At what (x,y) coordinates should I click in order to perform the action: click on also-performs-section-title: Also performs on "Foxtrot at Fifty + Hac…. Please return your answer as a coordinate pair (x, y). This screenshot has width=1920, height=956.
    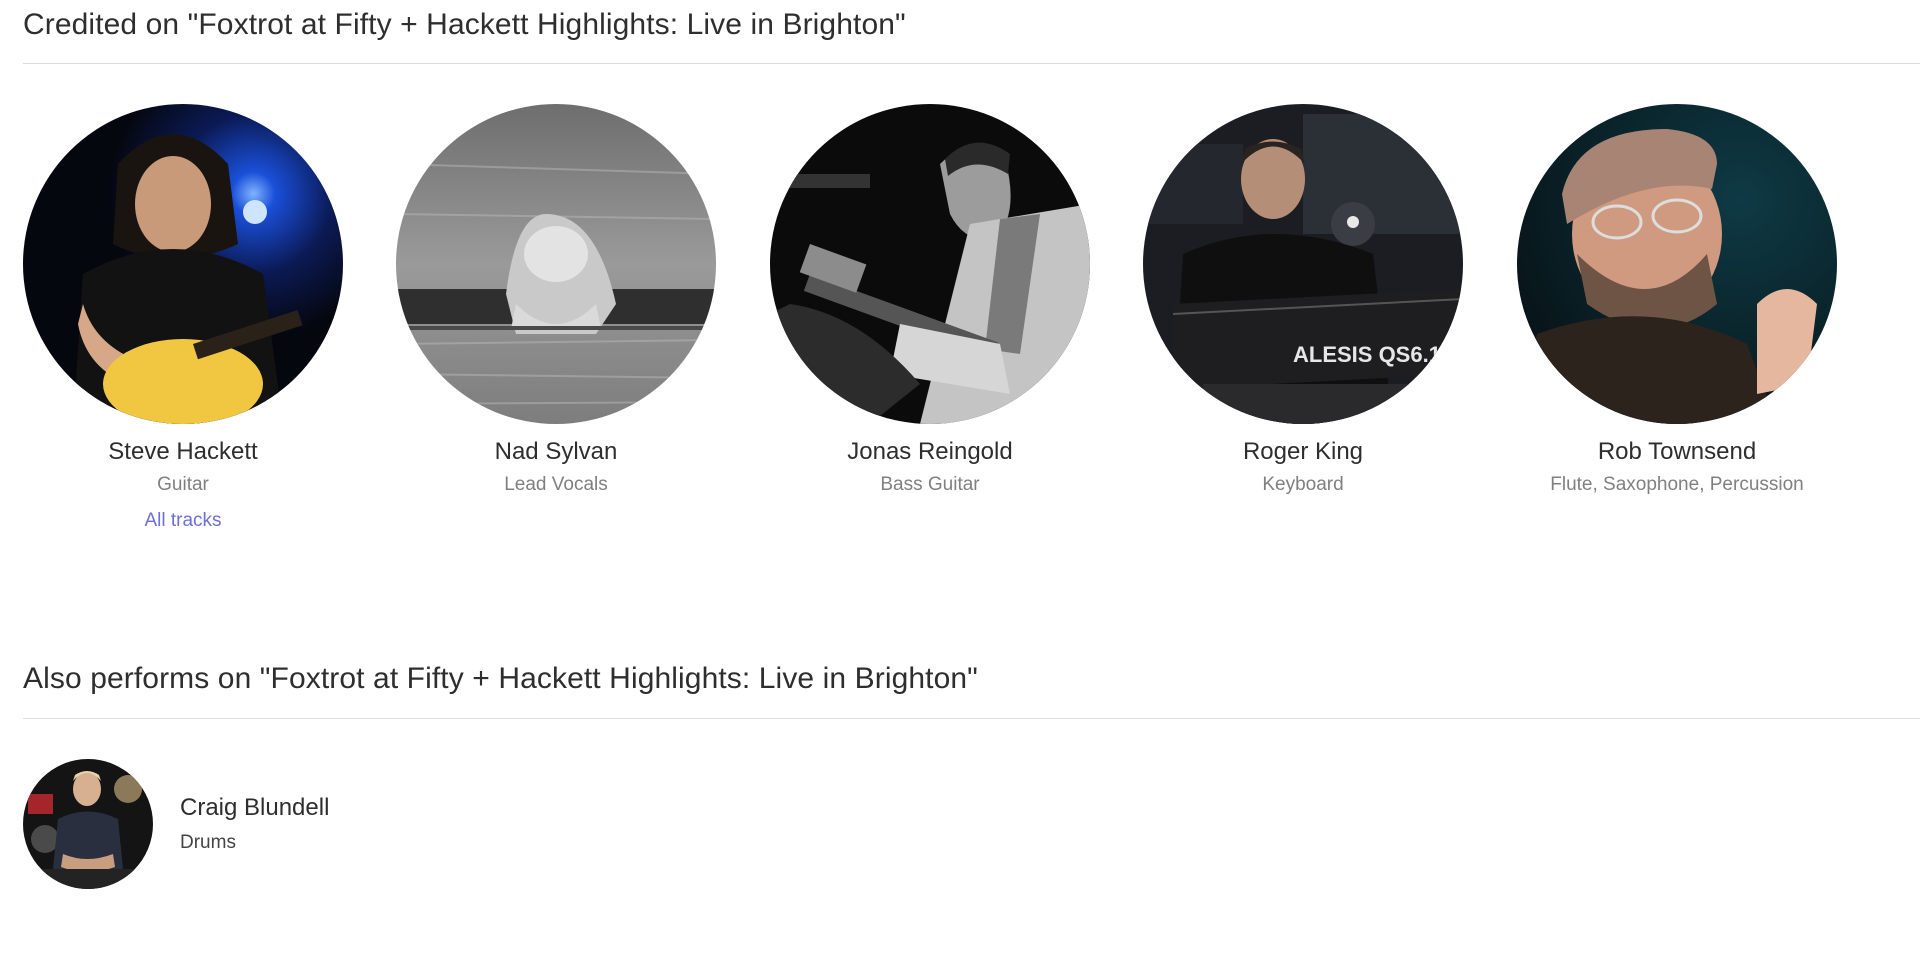
    Looking at the image, I should click on (500, 678).